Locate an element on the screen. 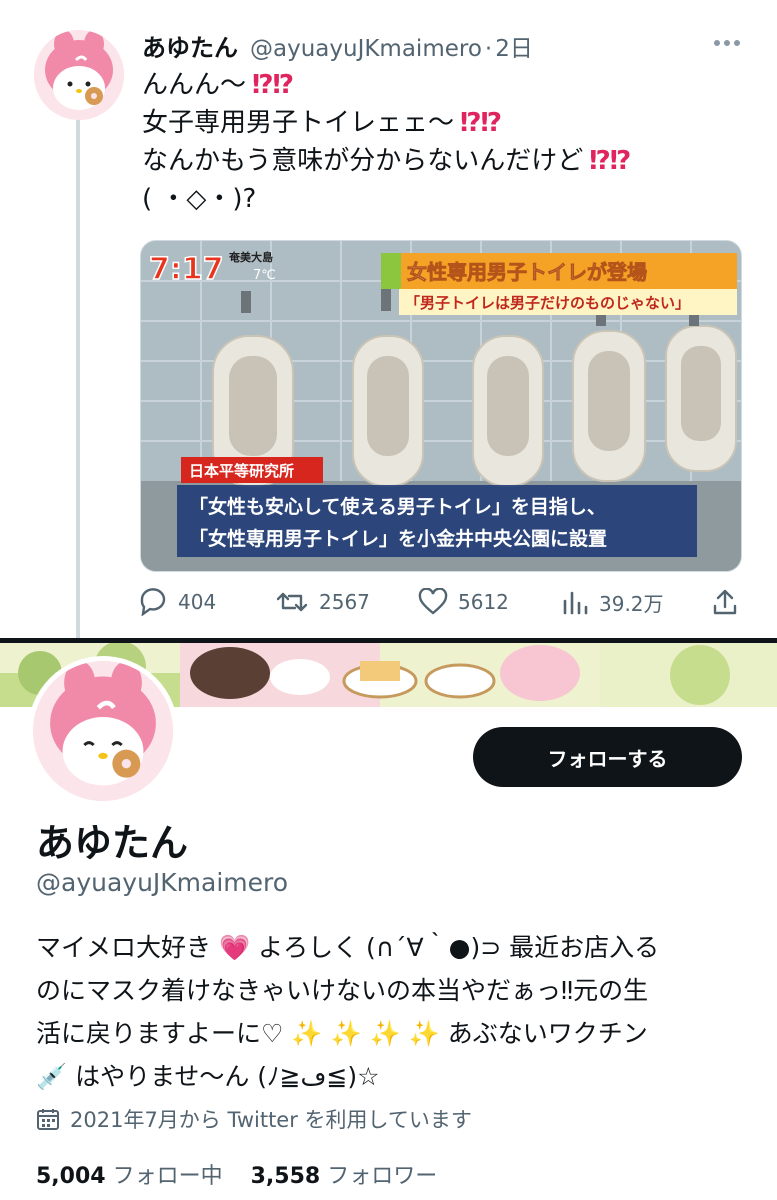 Image resolution: width=777 pixels, height=1200 pixels. share-icon is located at coordinates (725, 602).